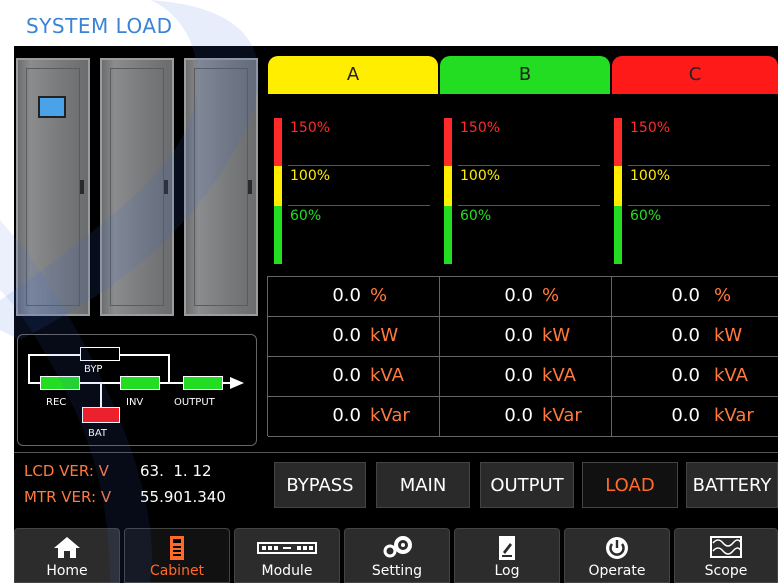 The image size is (778, 583). I want to click on phase-b-label: B, so click(525, 74).